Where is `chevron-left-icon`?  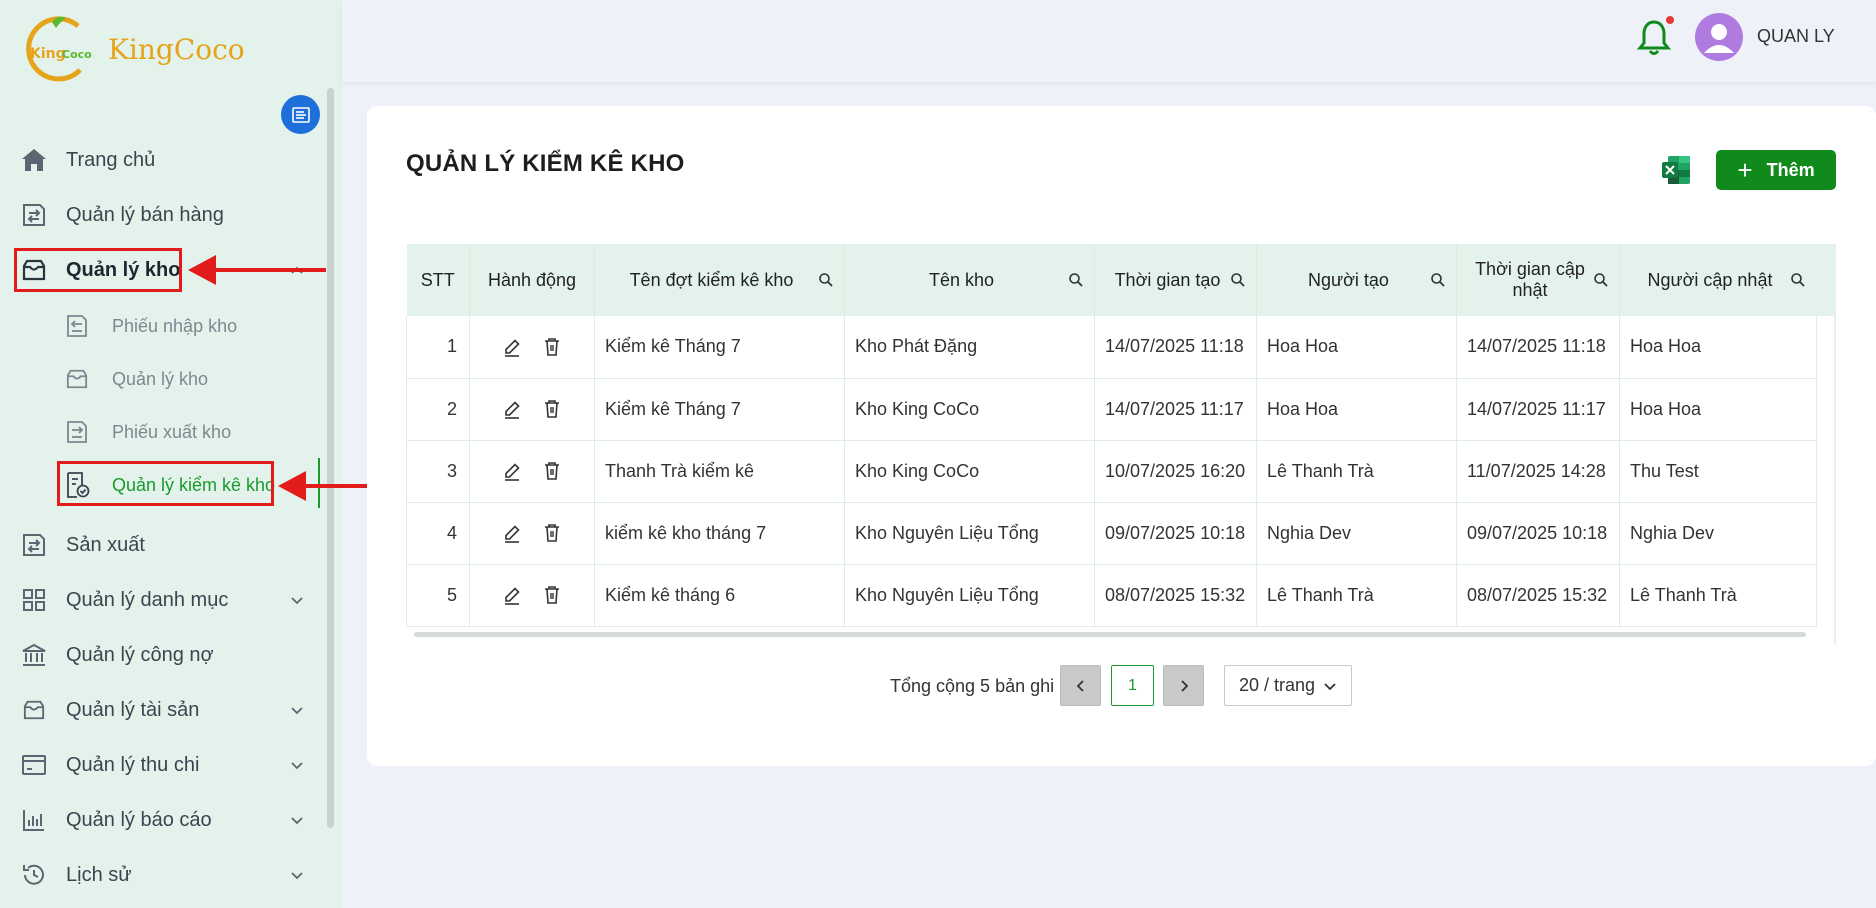 chevron-left-icon is located at coordinates (1080, 685).